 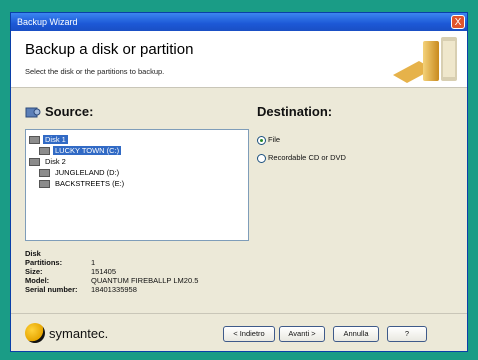 I want to click on tree-item-label: Disk 1, so click(x=55, y=139).